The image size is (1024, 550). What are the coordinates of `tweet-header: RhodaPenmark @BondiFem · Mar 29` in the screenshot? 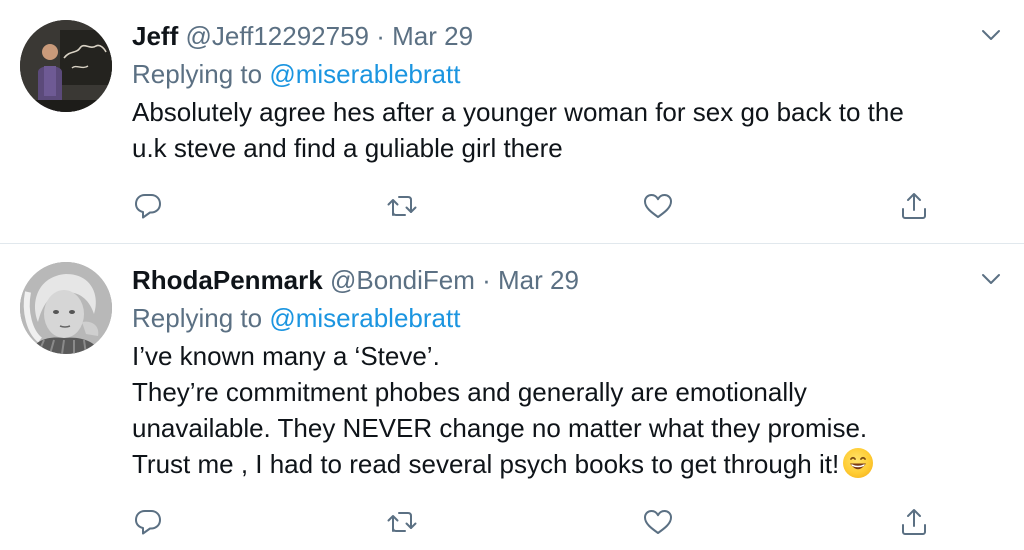 It's located at (543, 280).